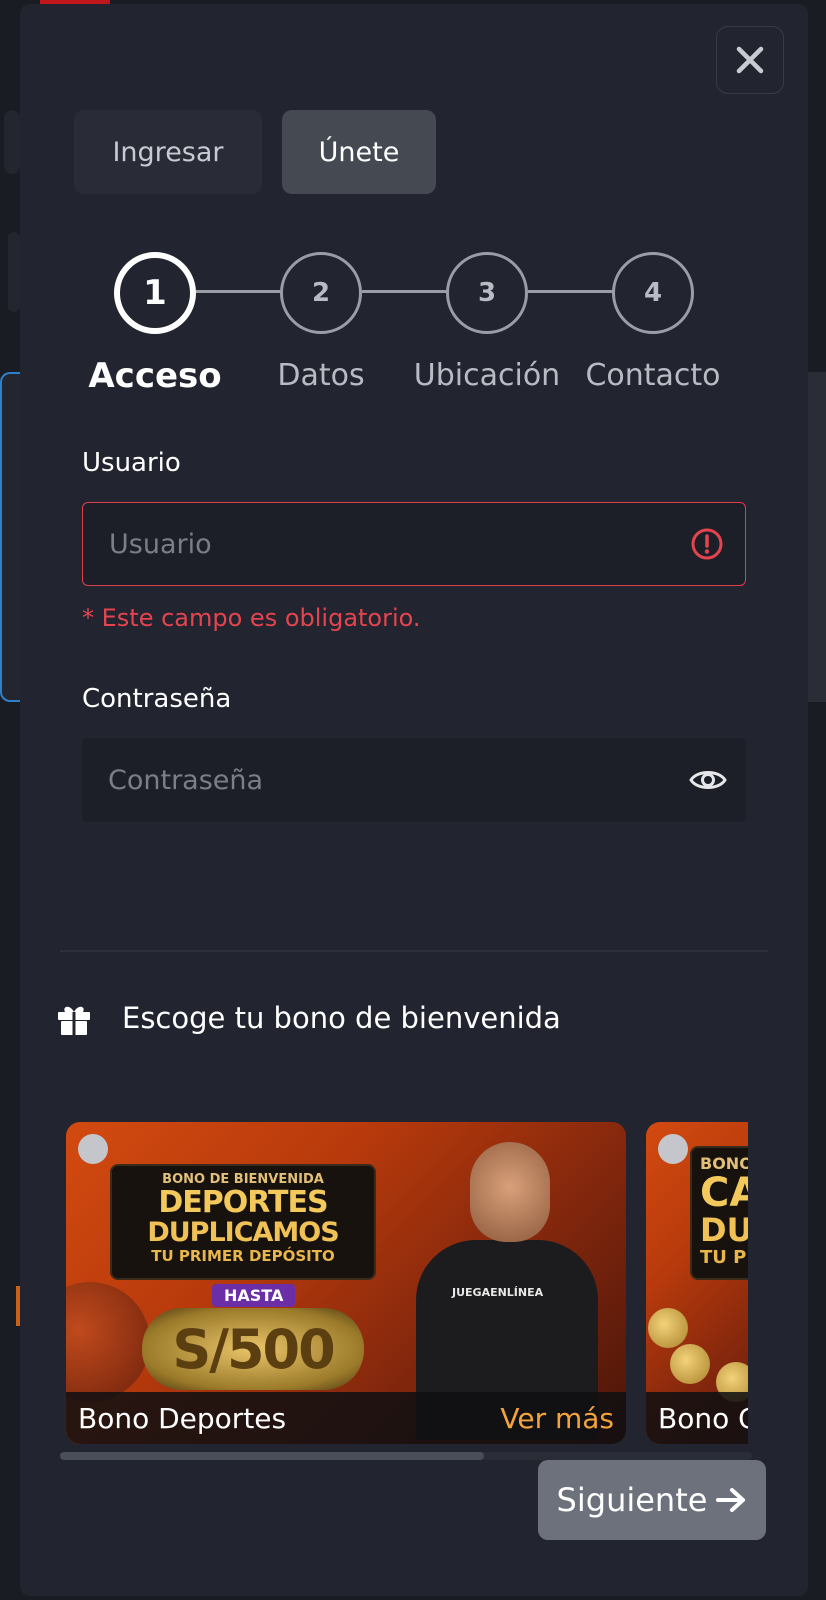 The width and height of the screenshot is (826, 1600). I want to click on password-input: Contraseña, so click(414, 780).